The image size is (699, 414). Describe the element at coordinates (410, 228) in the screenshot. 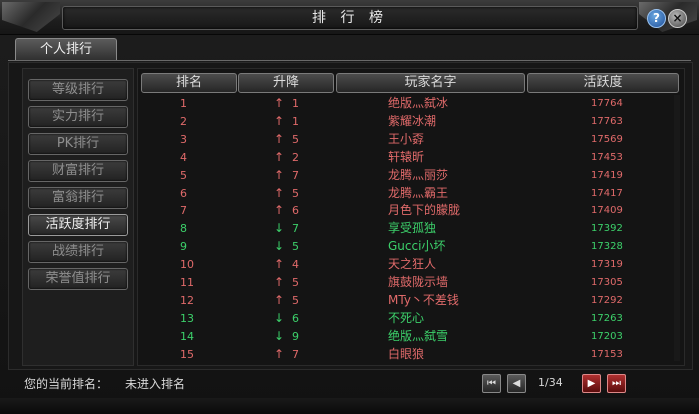

I see `table-row: 8 ↓ 7 享受孤独 17392` at that location.